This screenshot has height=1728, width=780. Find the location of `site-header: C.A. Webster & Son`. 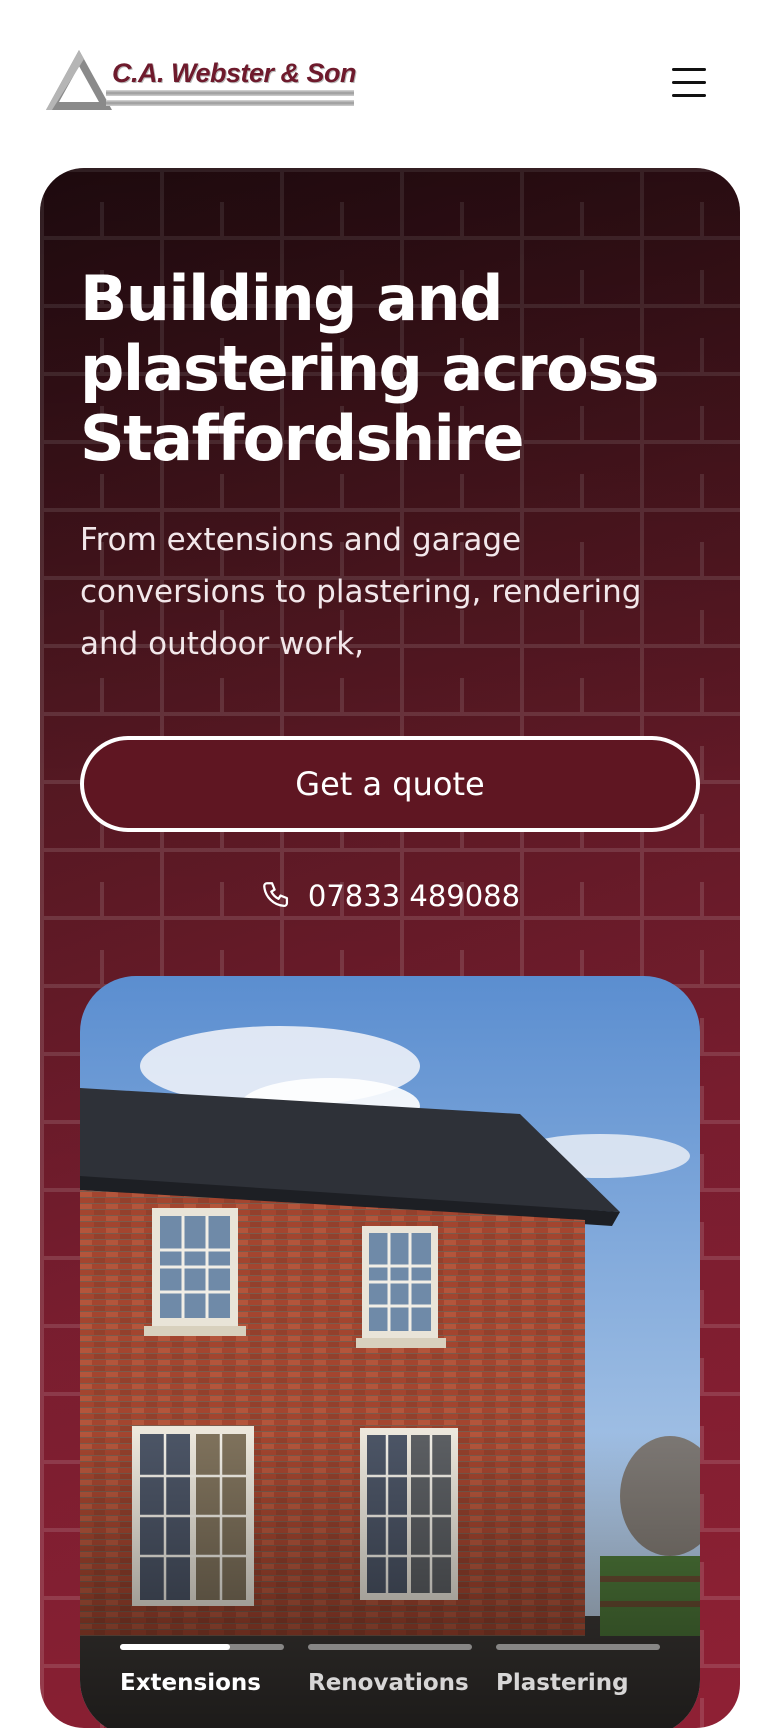

site-header: C.A. Webster & Son is located at coordinates (390, 84).